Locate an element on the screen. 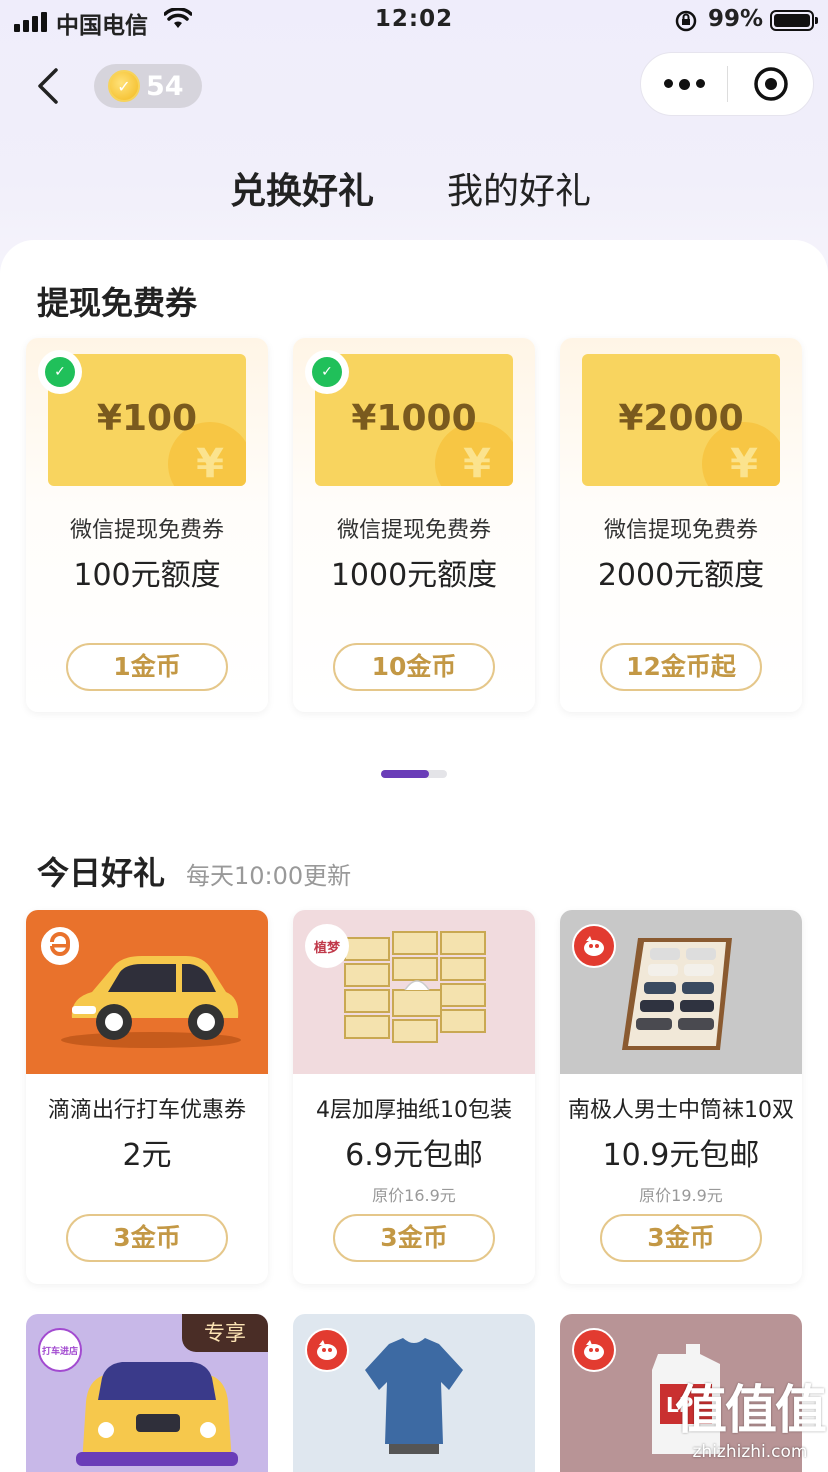 The height and width of the screenshot is (1472, 828). gift-price: 2元 is located at coordinates (147, 1155).